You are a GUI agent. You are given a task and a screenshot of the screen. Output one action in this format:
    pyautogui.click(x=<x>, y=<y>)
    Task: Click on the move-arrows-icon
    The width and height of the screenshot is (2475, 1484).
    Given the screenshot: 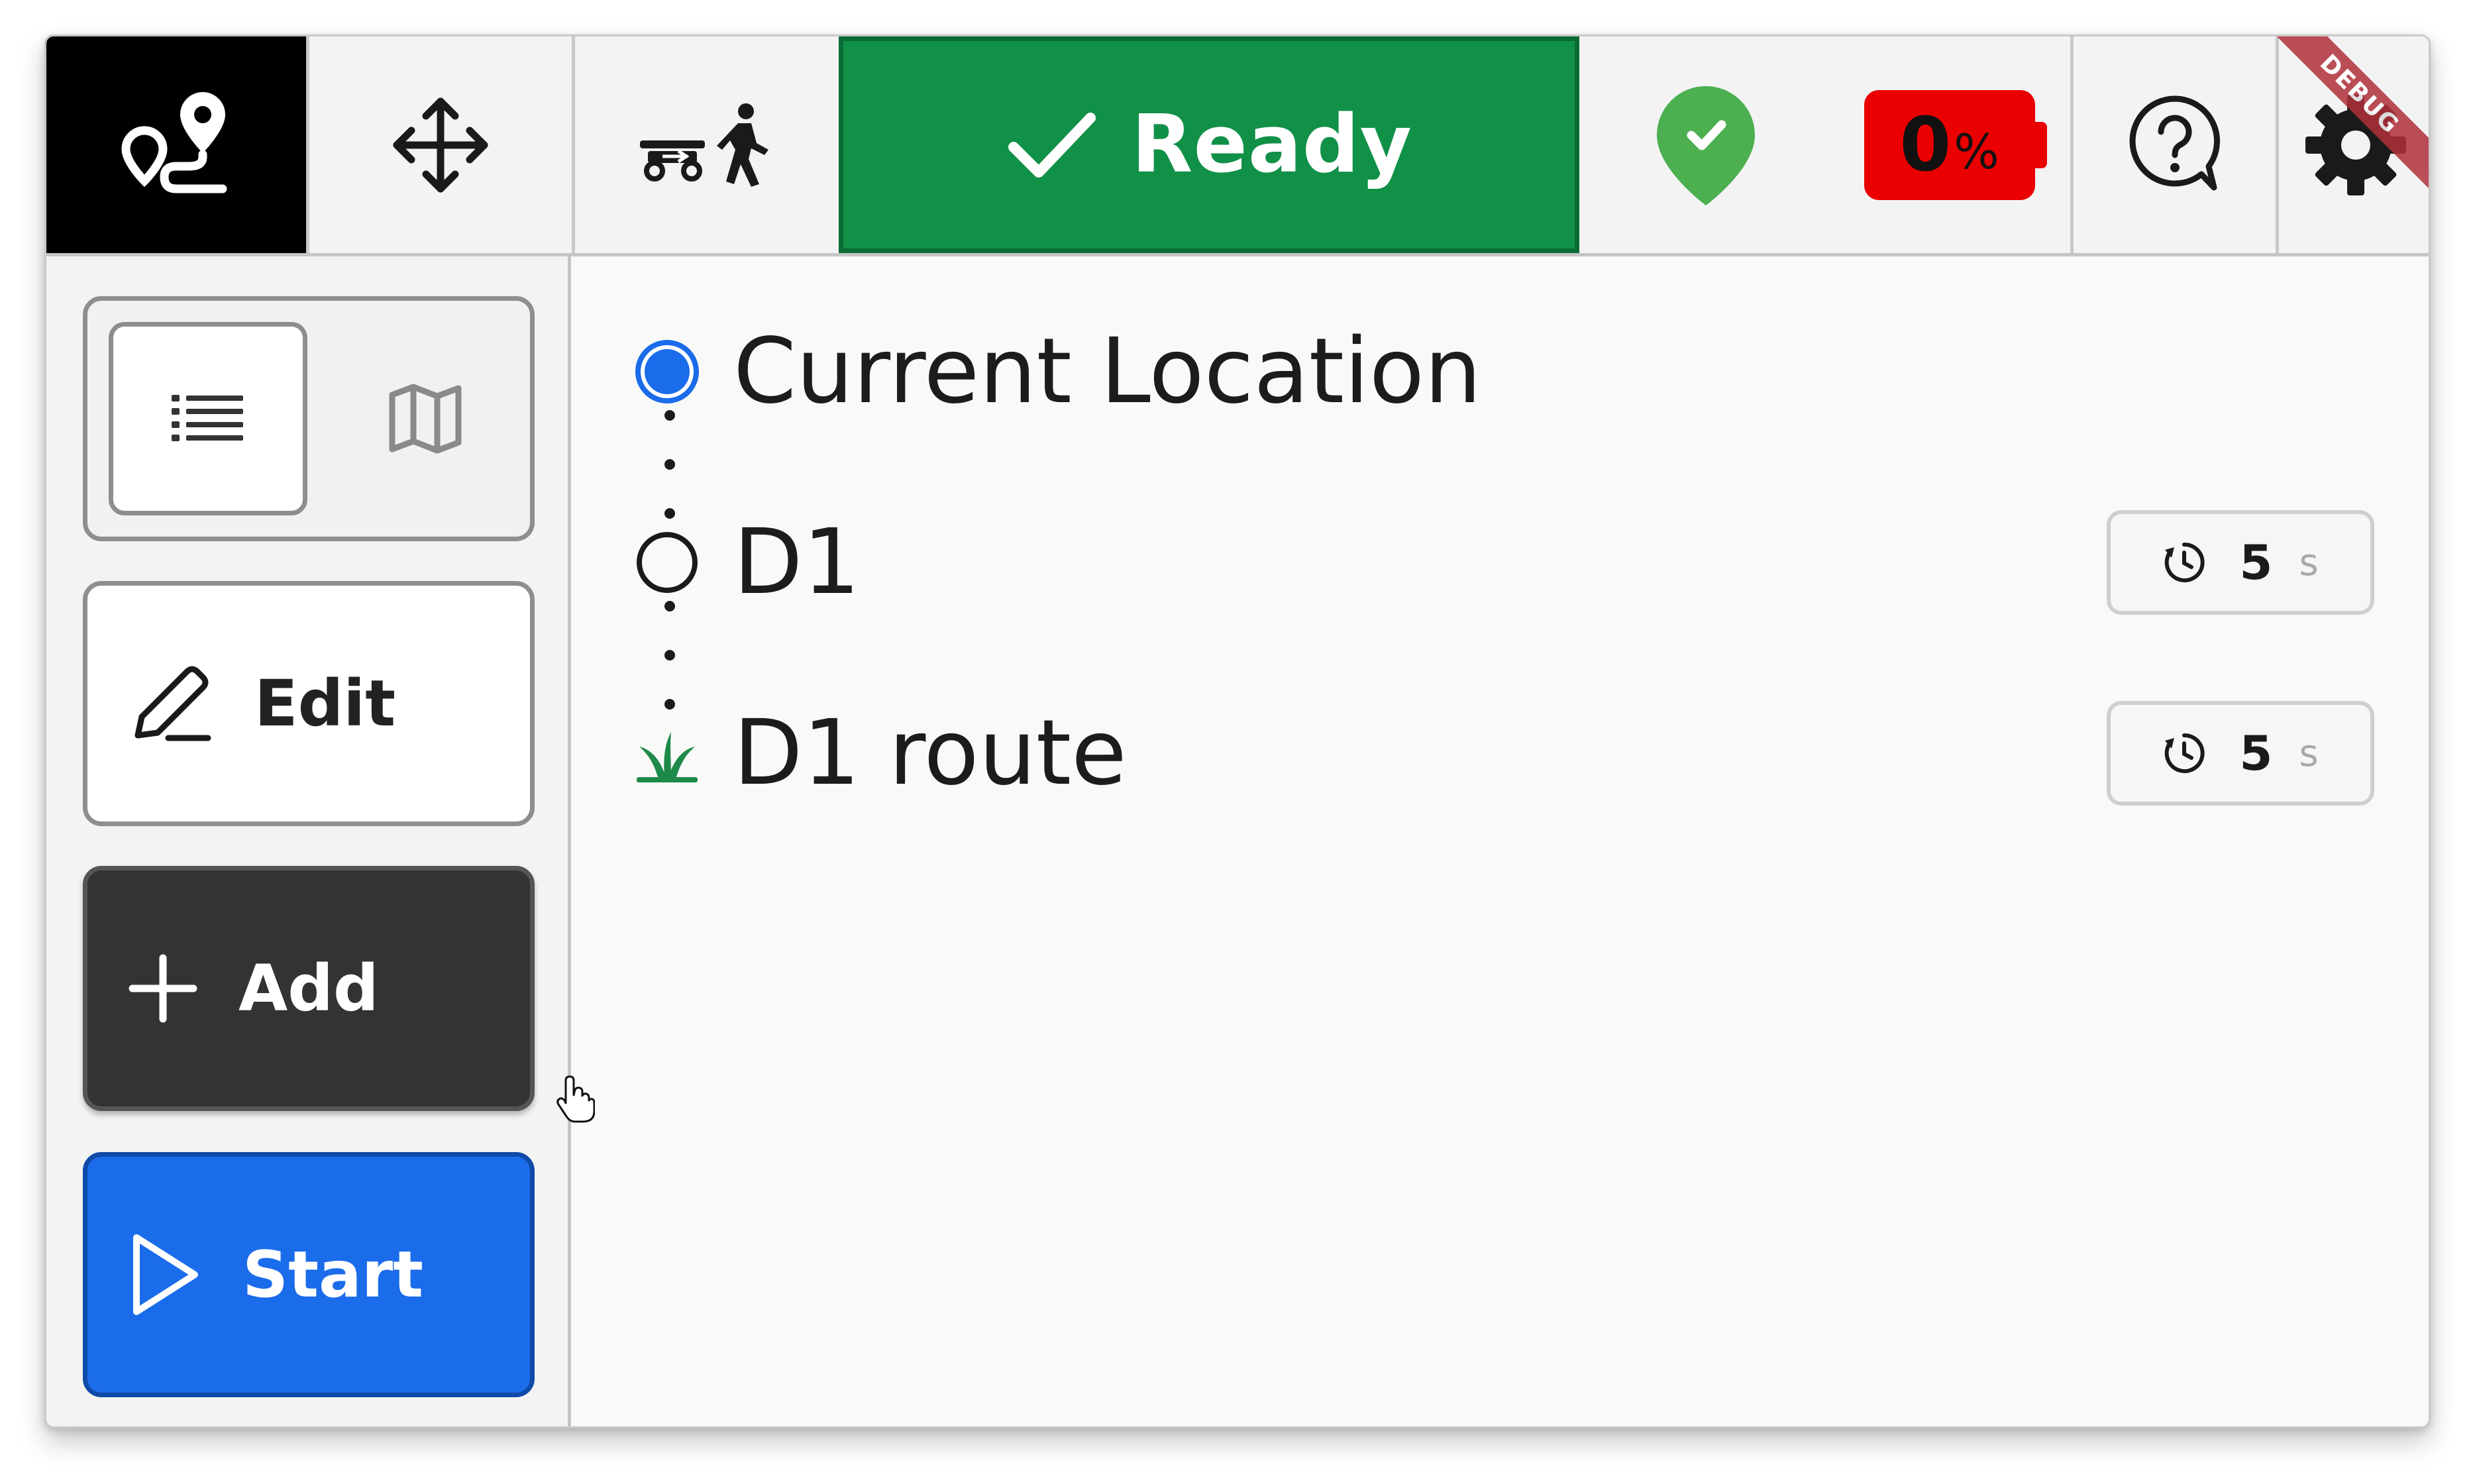 What is the action you would take?
    pyautogui.click(x=440, y=144)
    